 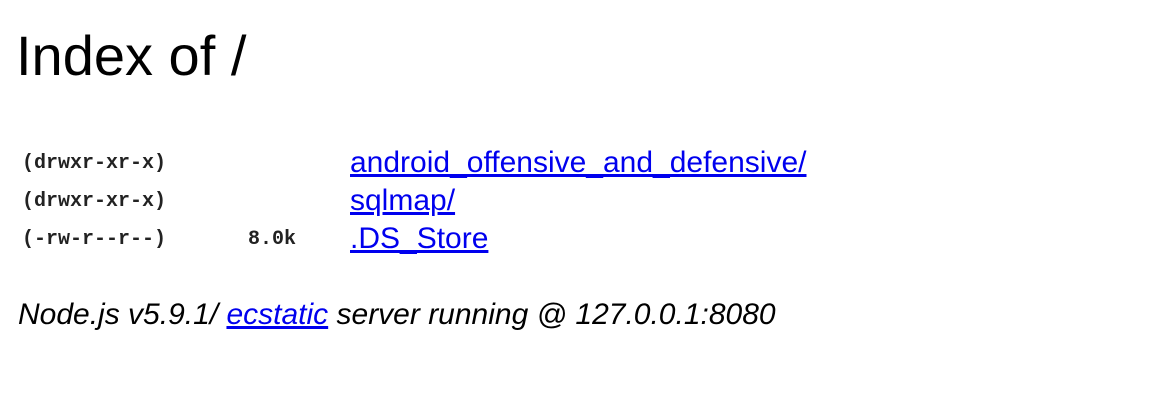 I want to click on file-size: 8.0k, so click(x=272, y=239).